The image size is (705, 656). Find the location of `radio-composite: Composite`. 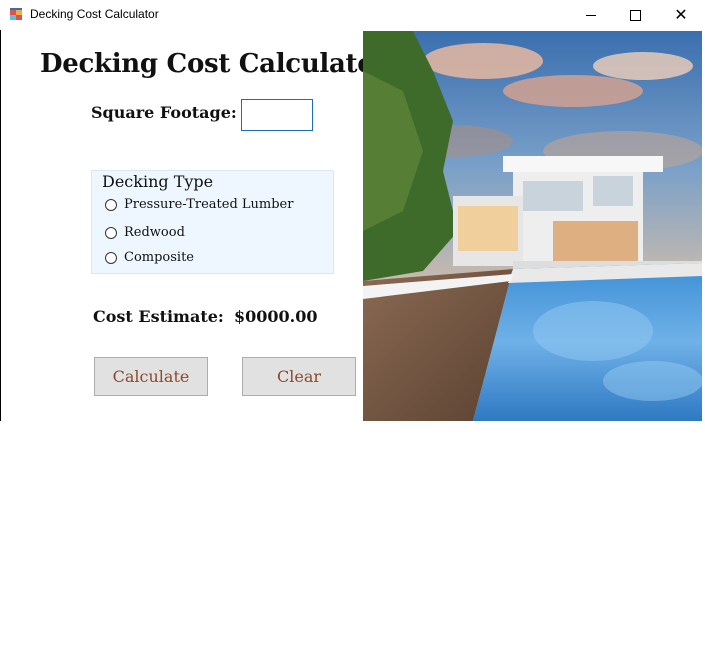

radio-composite: Composite is located at coordinates (149, 257).